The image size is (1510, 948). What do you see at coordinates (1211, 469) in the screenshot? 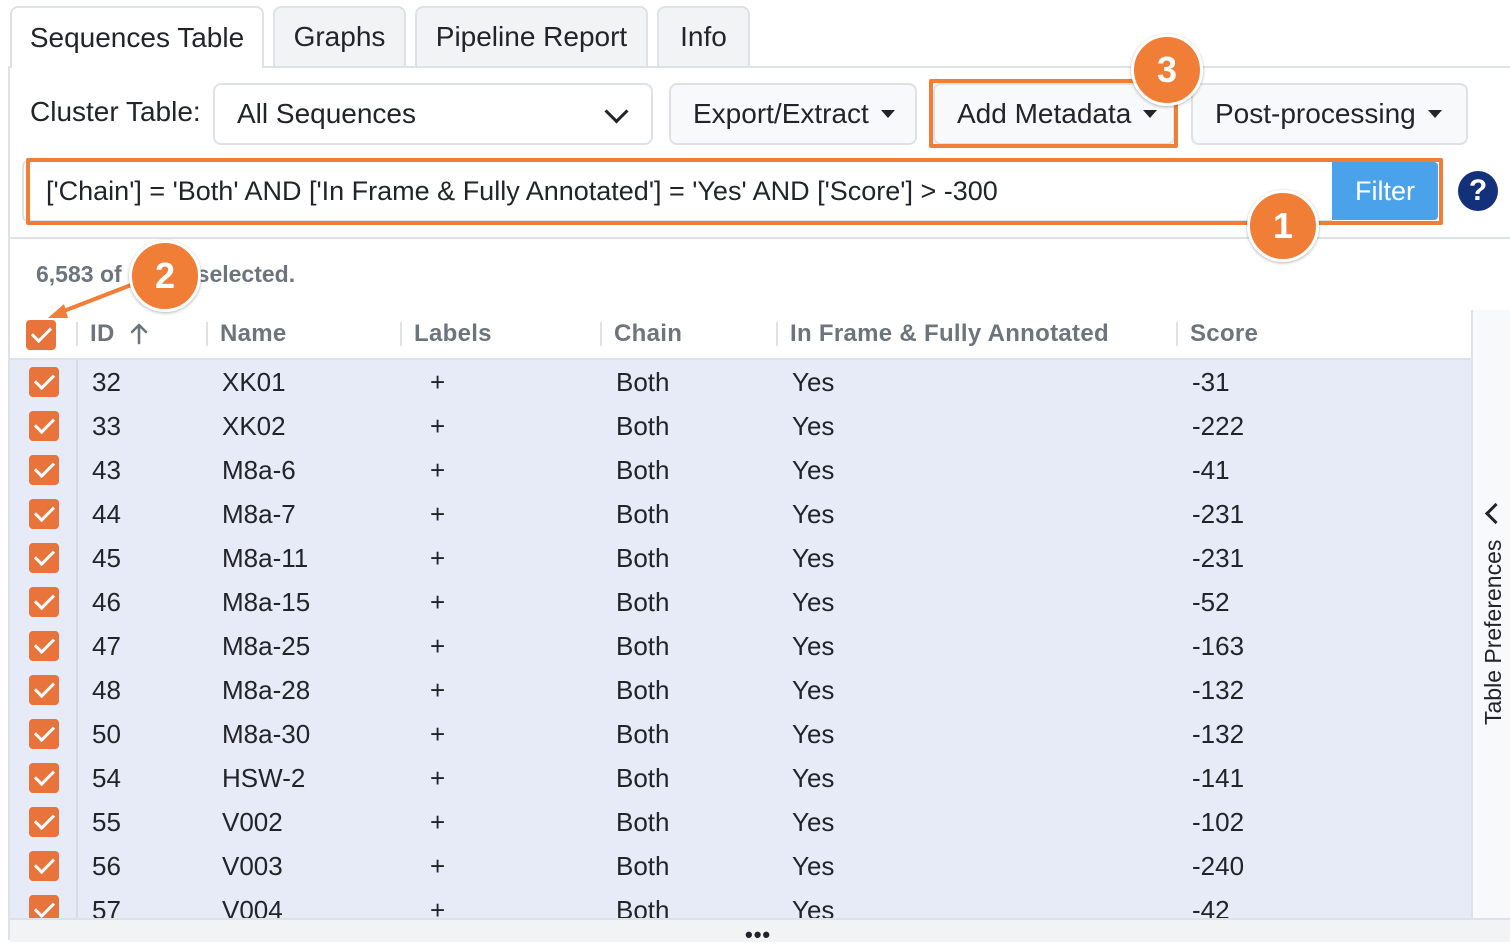
I see `cell-score: -41` at bounding box center [1211, 469].